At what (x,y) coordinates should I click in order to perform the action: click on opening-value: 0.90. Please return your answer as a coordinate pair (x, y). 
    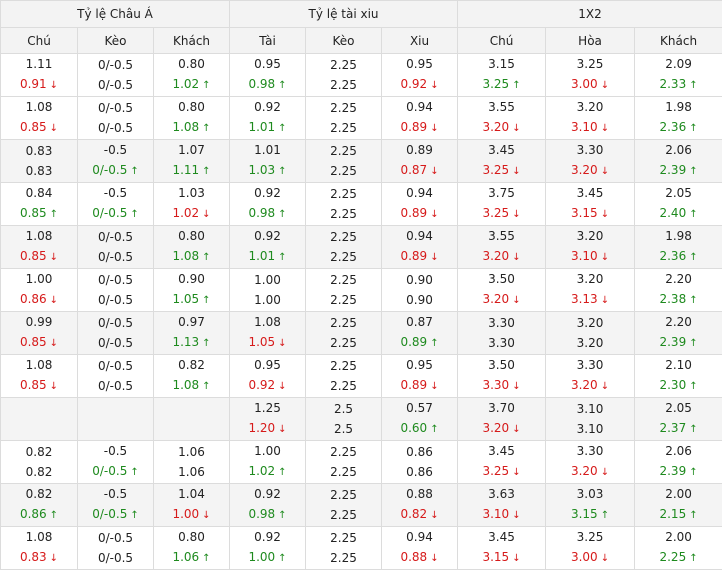
    Looking at the image, I should click on (419, 280).